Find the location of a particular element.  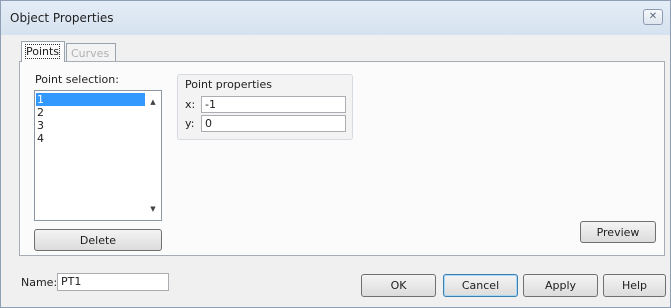

name-label: Name: is located at coordinates (39, 282).